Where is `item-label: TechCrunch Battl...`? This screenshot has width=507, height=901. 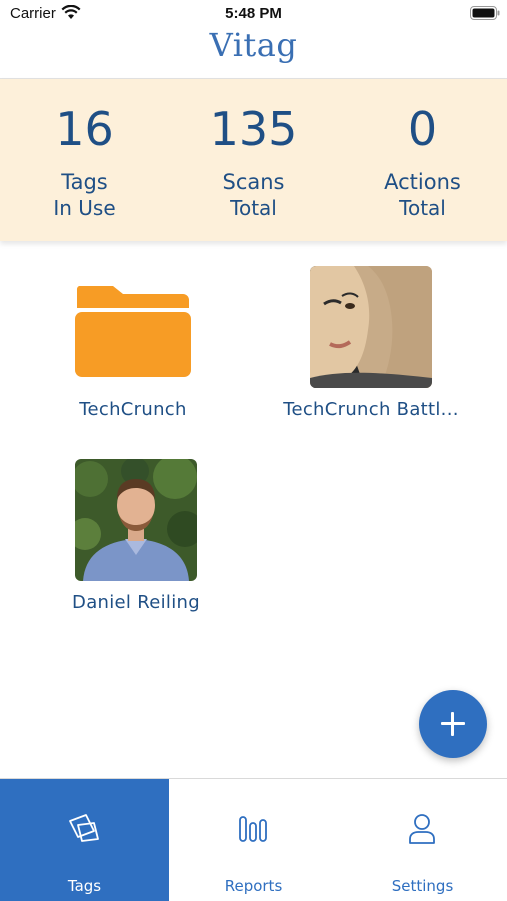 item-label: TechCrunch Battl... is located at coordinates (371, 409).